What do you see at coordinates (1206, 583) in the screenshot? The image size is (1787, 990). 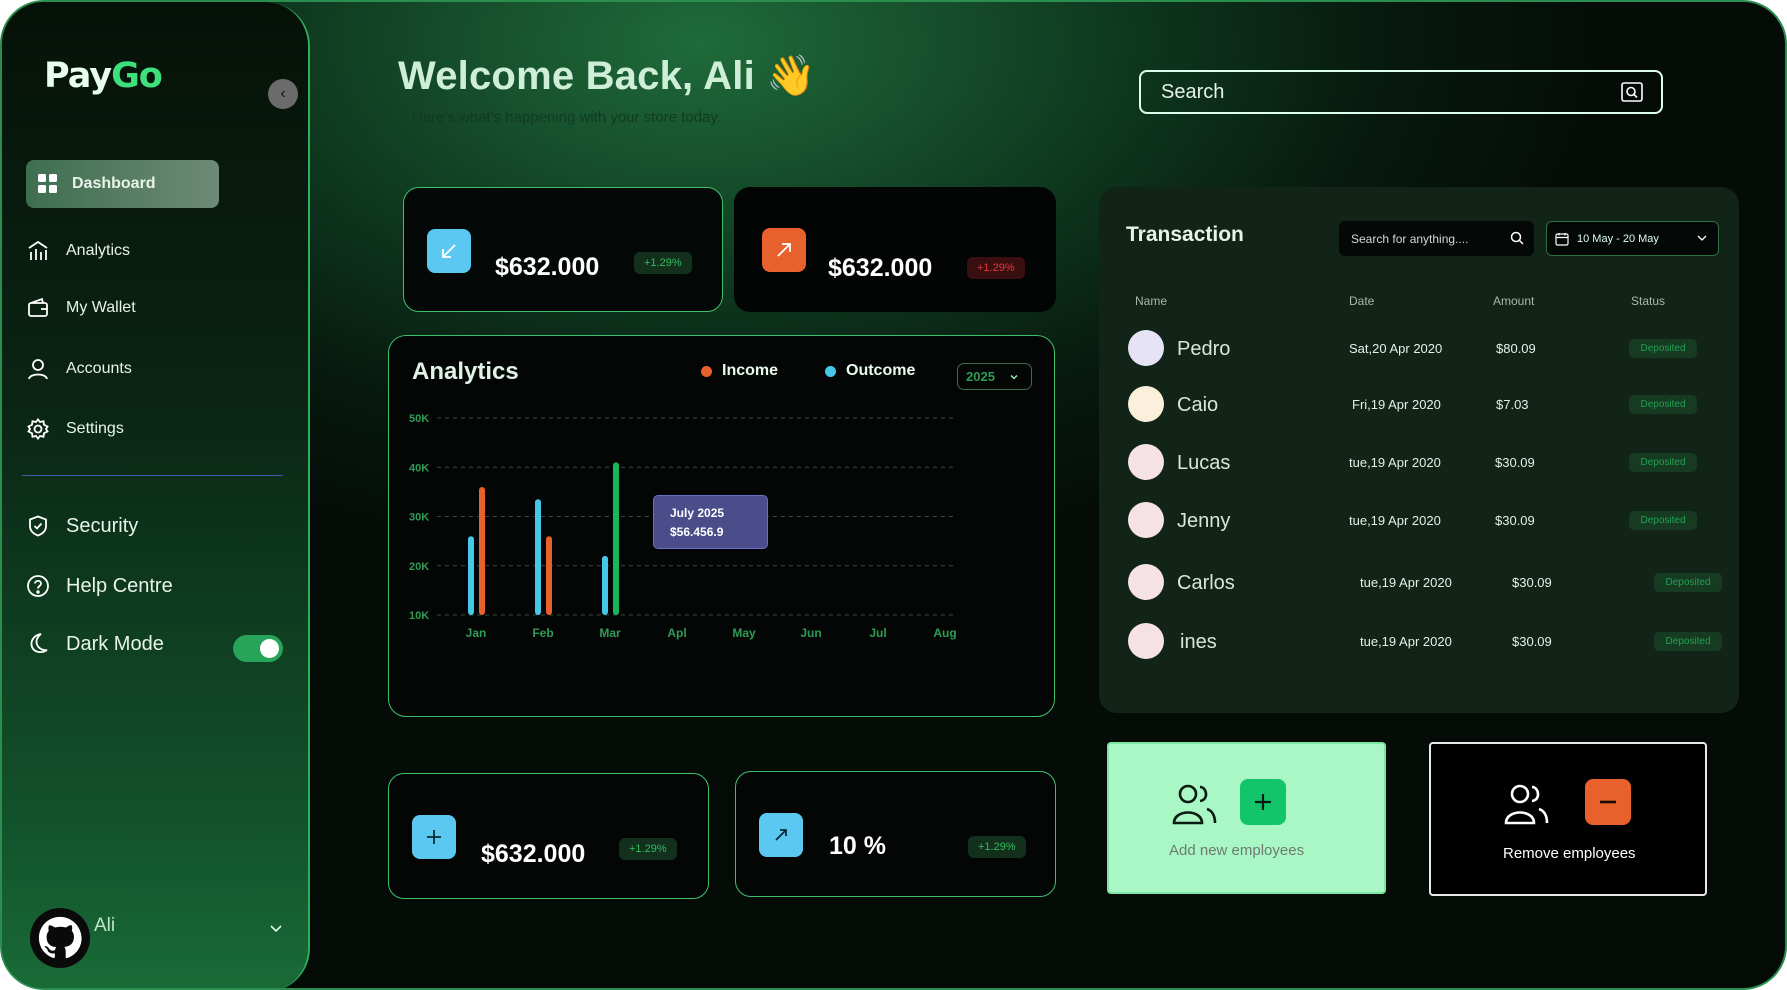 I see `row-name: Carlos` at bounding box center [1206, 583].